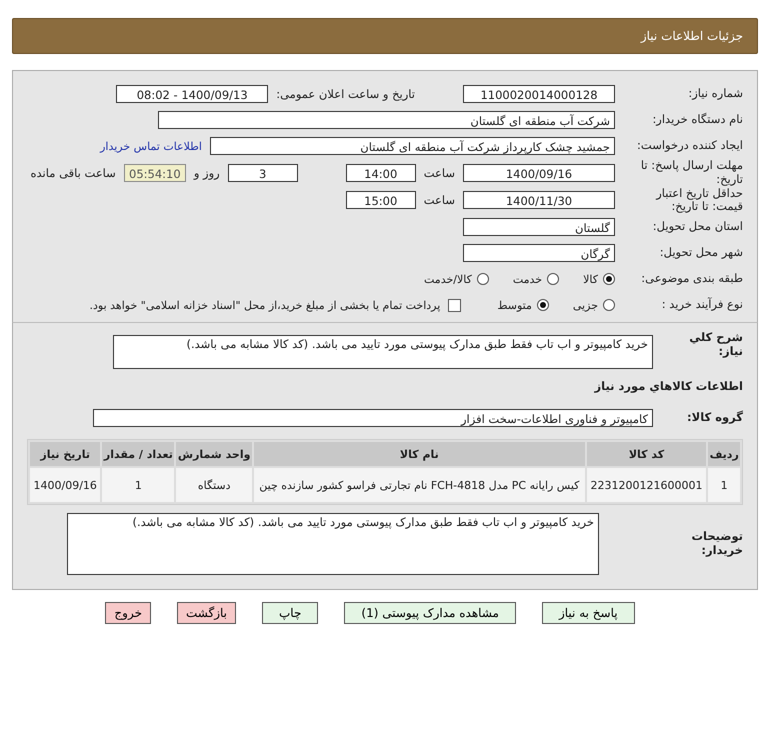 The width and height of the screenshot is (770, 745). Describe the element at coordinates (206, 613) in the screenshot. I see `action-button: بازگشت` at that location.